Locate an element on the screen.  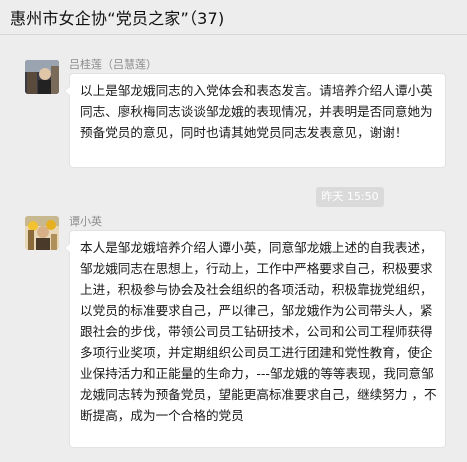
chat-title: 惠州市女企协“党员之家”（37) is located at coordinates (117, 18).